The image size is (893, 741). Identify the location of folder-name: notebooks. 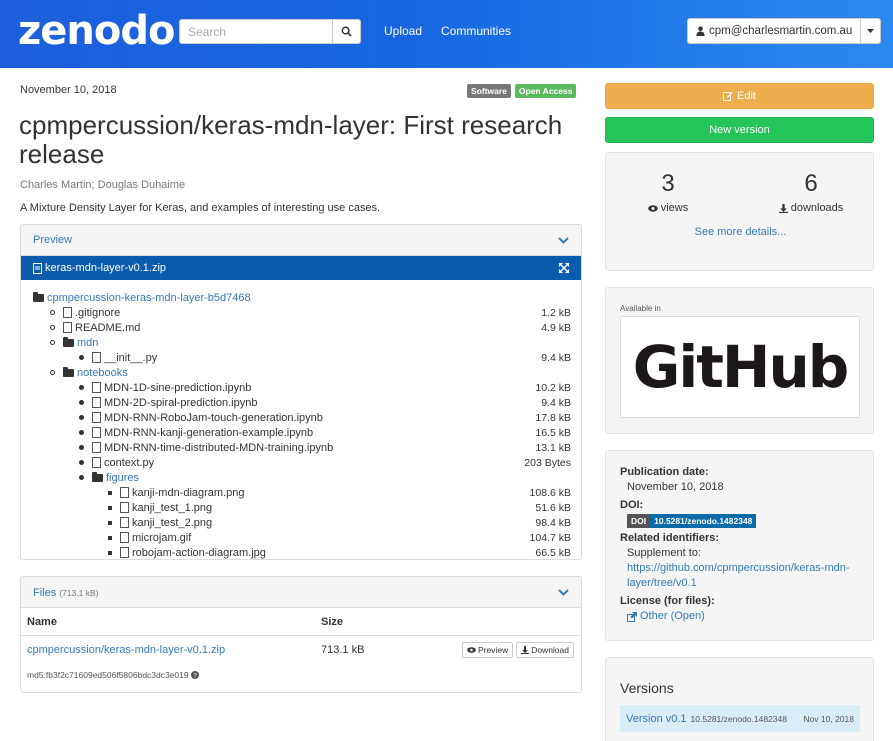
(102, 373).